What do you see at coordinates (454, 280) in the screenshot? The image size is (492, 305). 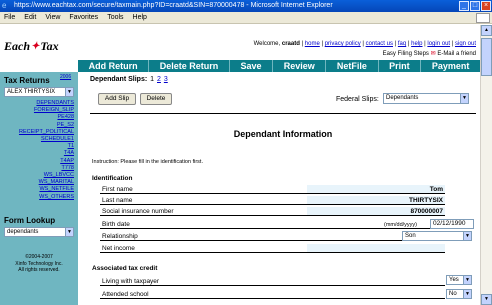 I see `living-with-taxpayer-value: Yes` at bounding box center [454, 280].